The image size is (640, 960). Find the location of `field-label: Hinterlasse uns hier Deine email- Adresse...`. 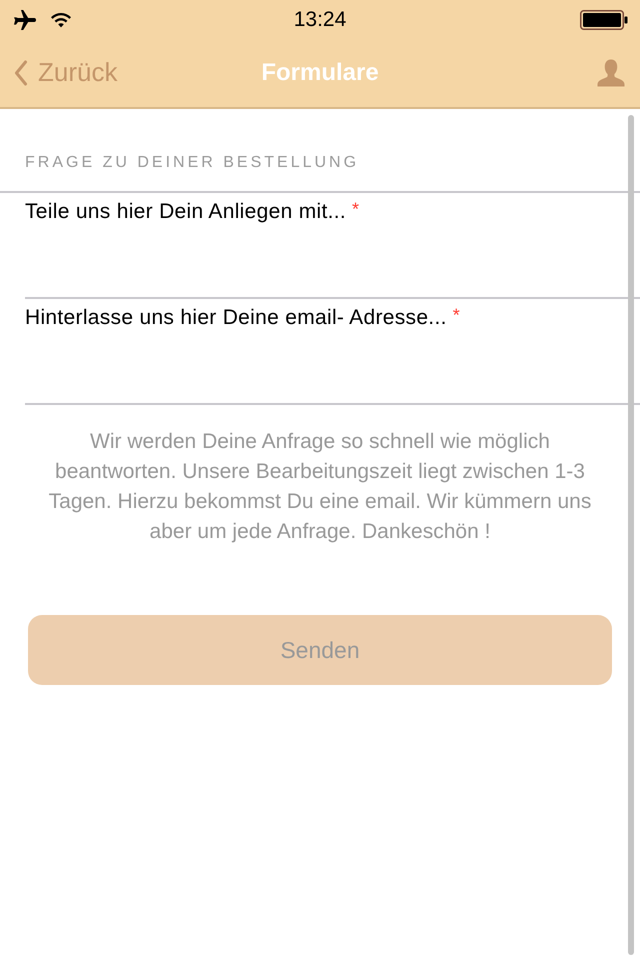

field-label: Hinterlasse uns hier Deine email- Adresse... is located at coordinates (236, 317).